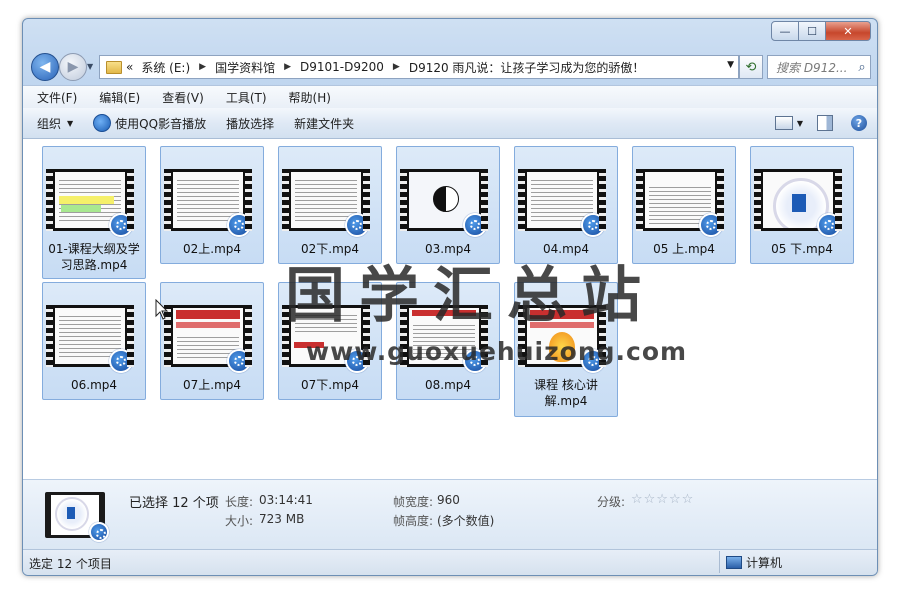  What do you see at coordinates (450, 96) in the screenshot?
I see `menu-bar: 文件(F) 编辑(E) 查看(V) 工具(T) 帮助(H)` at bounding box center [450, 96].